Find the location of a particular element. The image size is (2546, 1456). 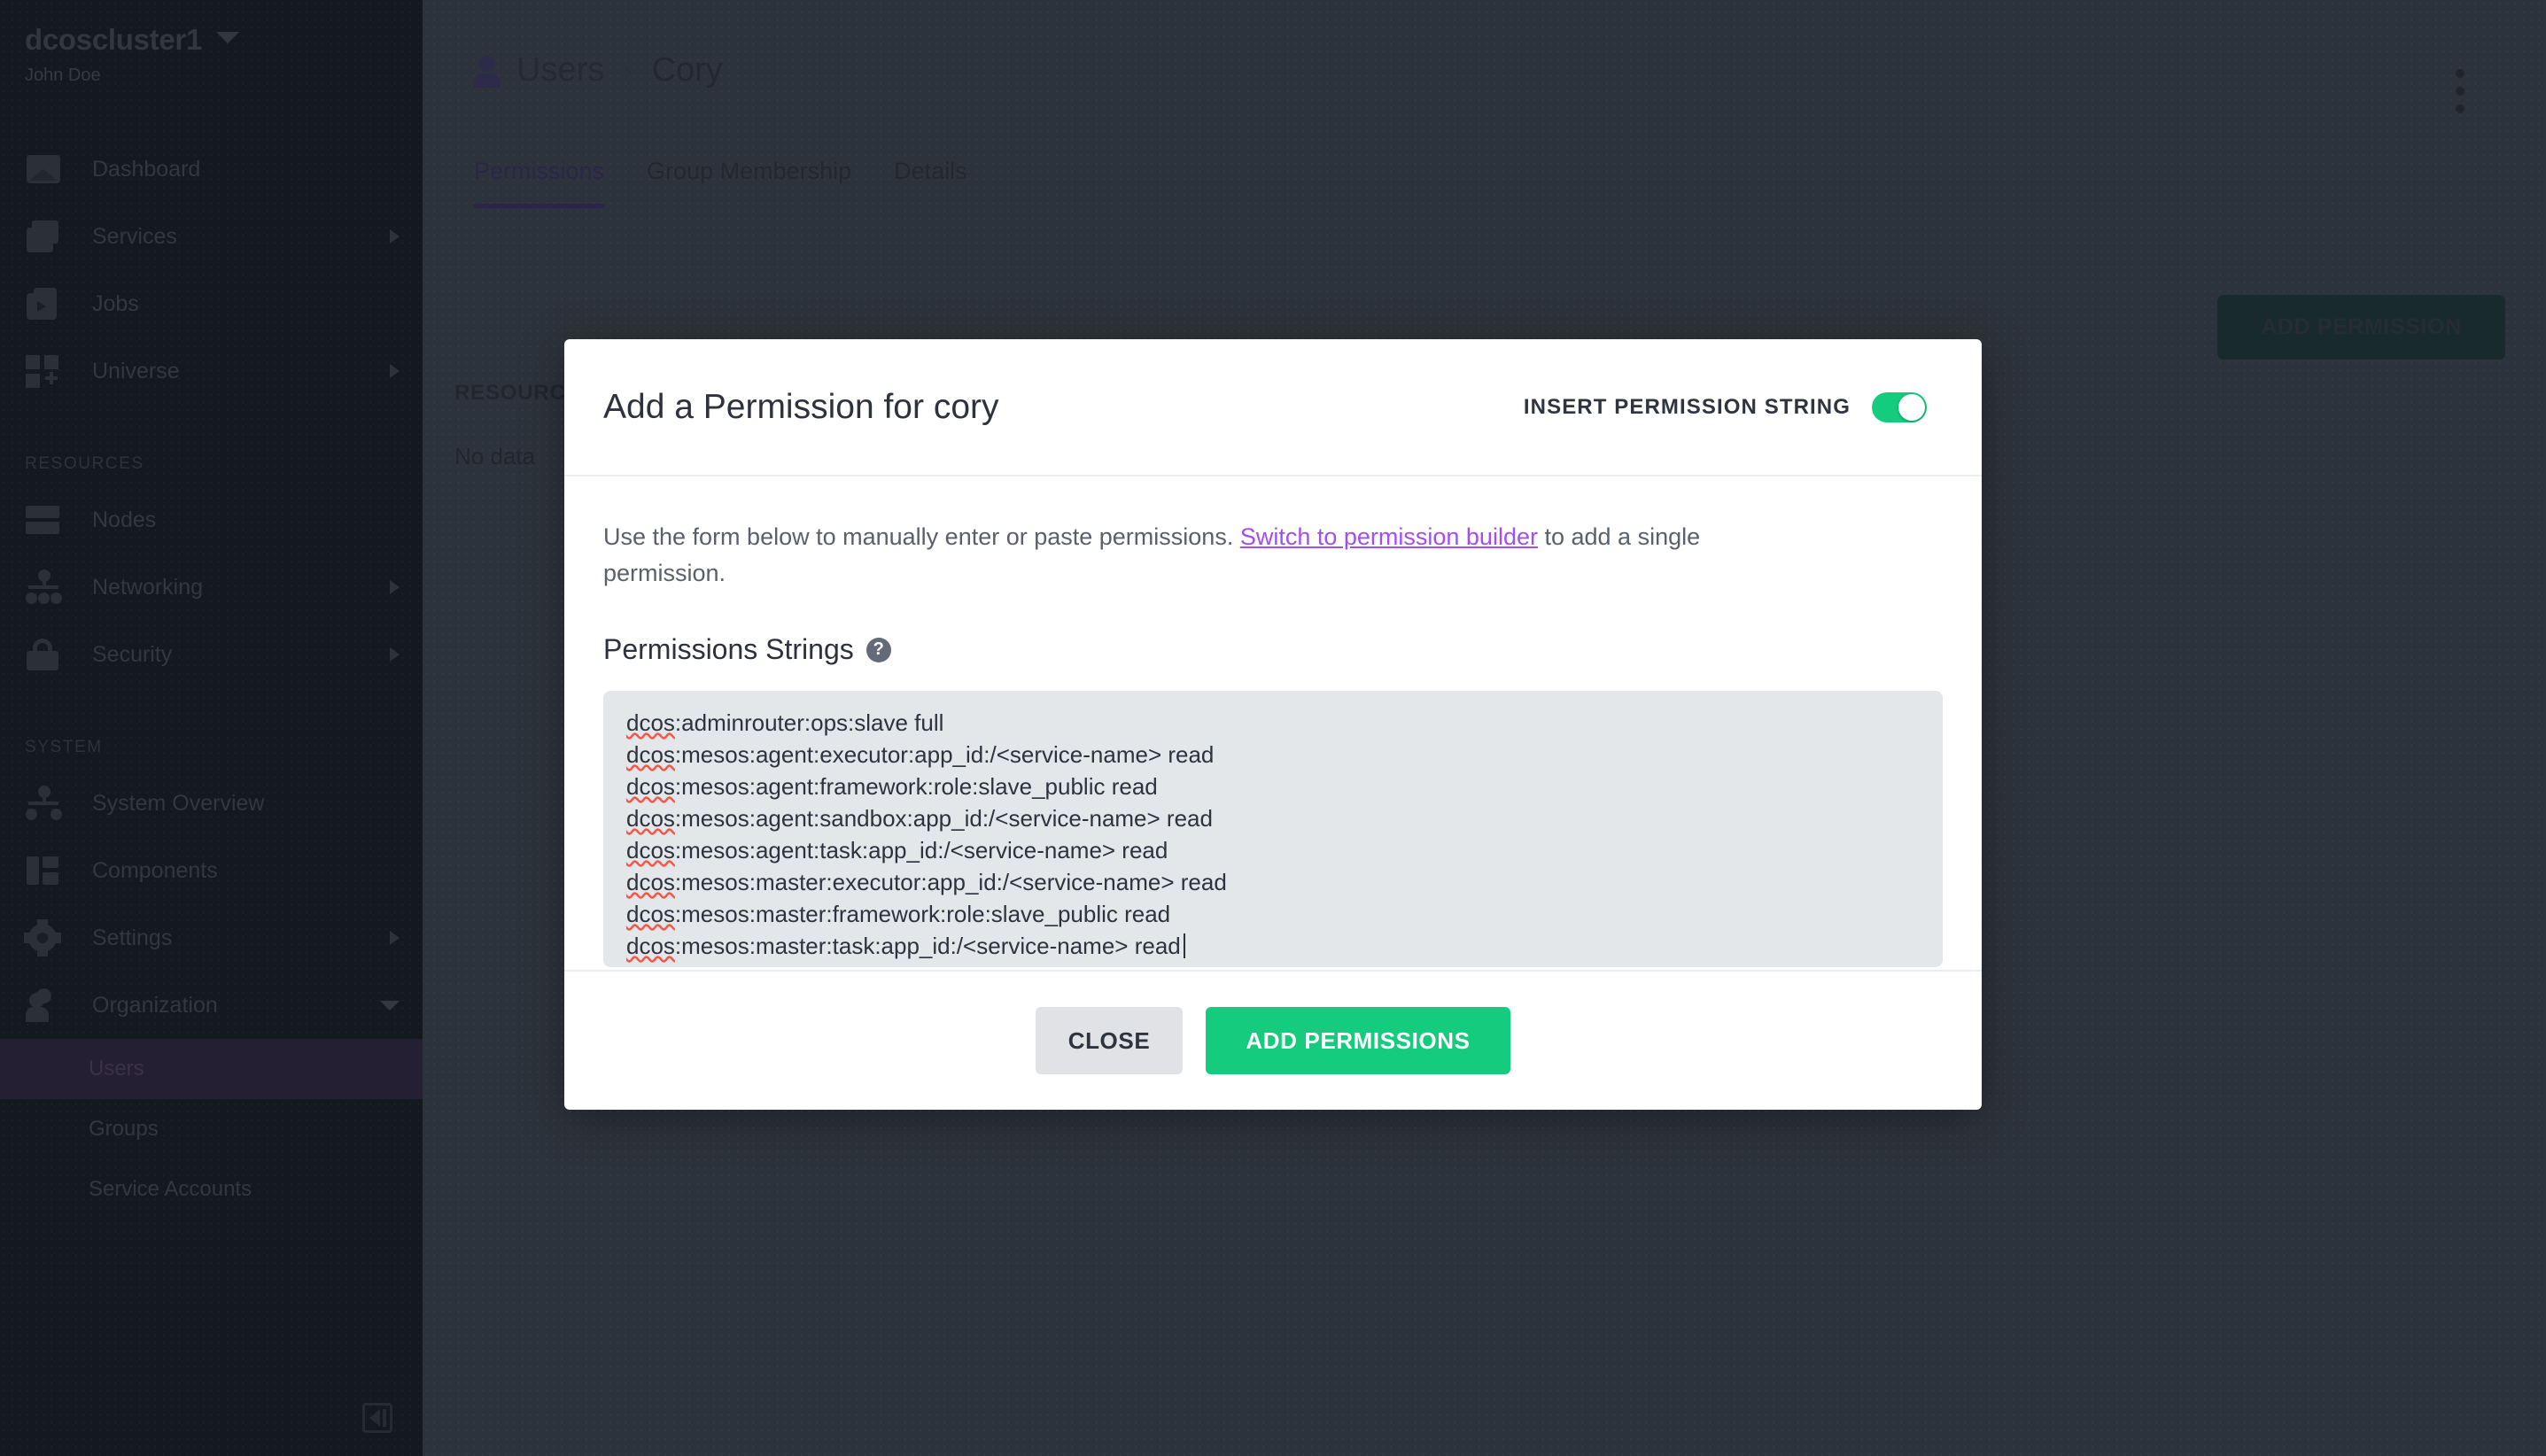

close-button: CLOSE is located at coordinates (1109, 1040).